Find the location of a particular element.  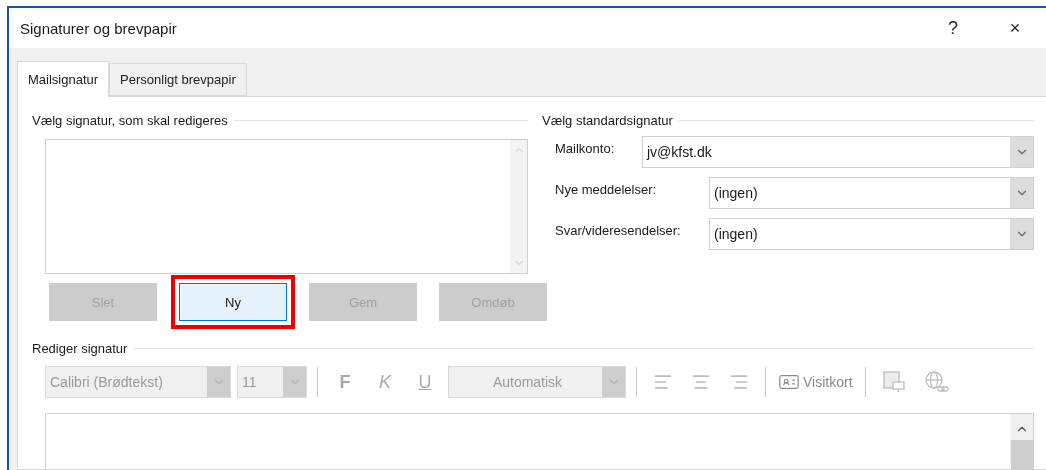

button: Ny is located at coordinates (233, 302).